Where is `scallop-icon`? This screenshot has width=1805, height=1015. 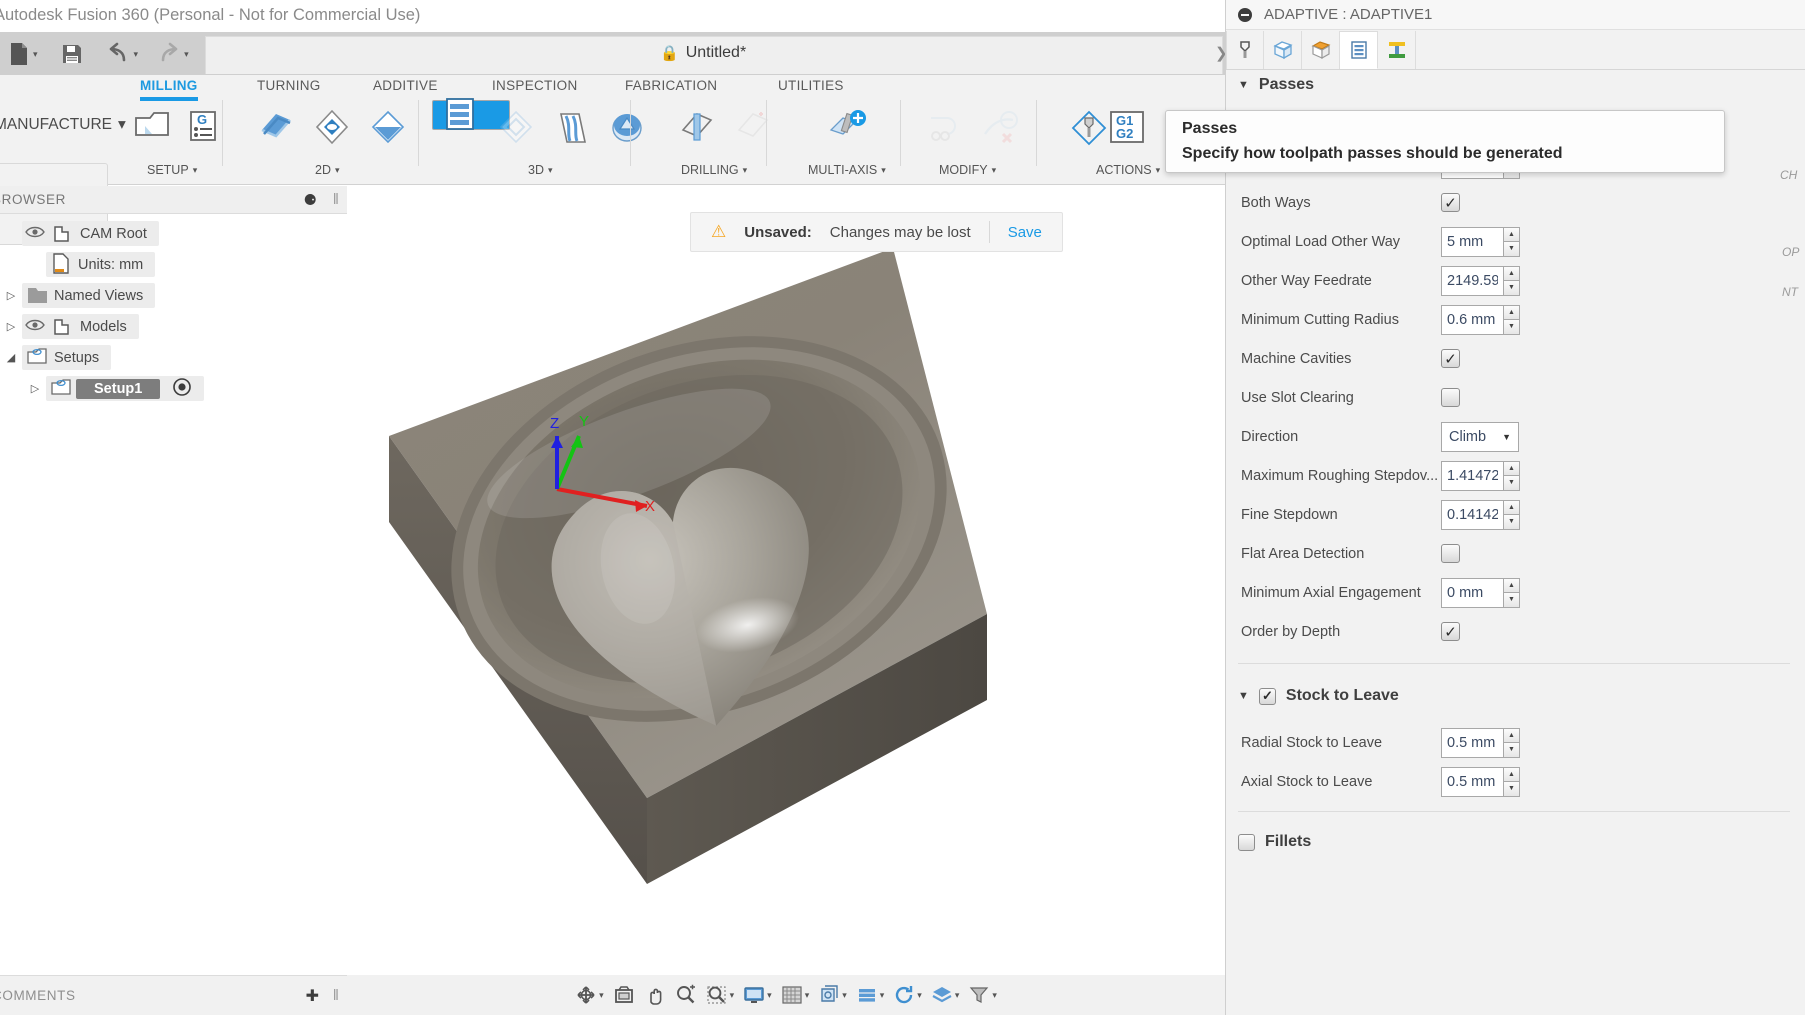
scallop-icon is located at coordinates (627, 128).